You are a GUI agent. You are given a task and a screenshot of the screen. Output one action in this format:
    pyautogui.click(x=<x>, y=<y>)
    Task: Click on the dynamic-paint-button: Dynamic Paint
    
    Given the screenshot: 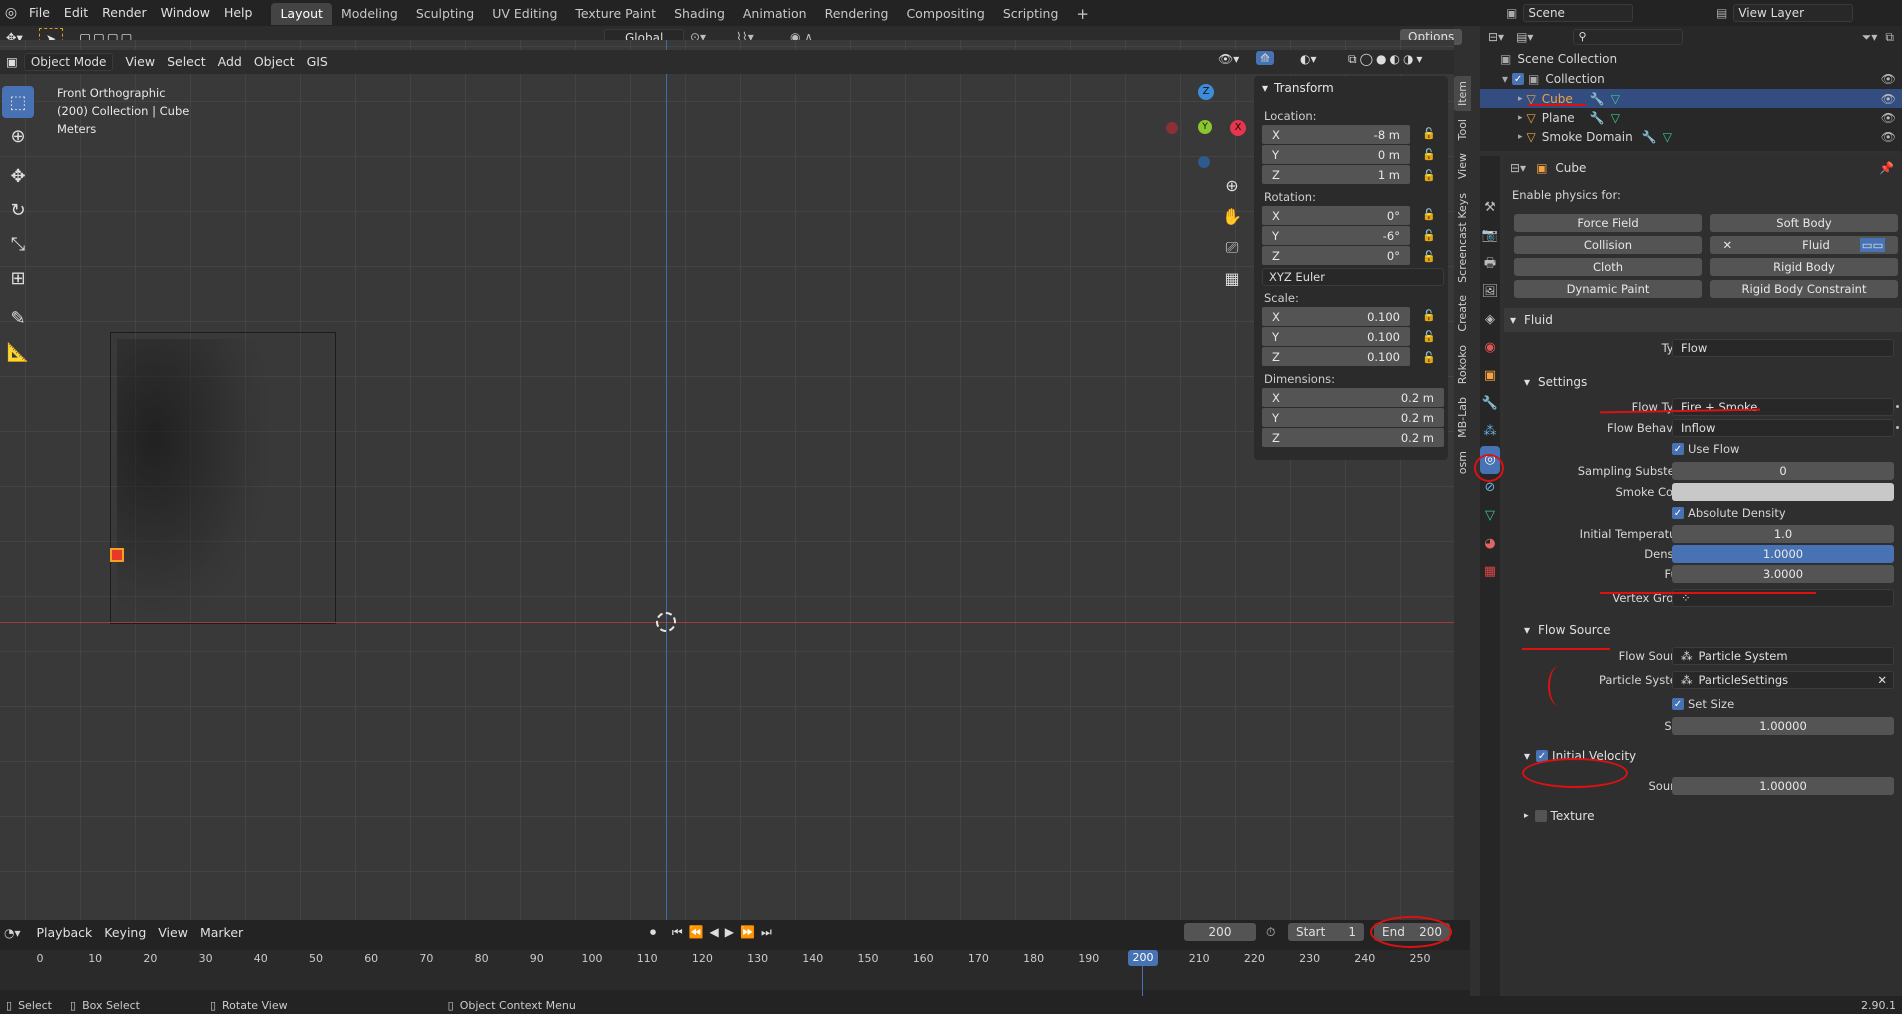 What is the action you would take?
    pyautogui.click(x=1608, y=289)
    